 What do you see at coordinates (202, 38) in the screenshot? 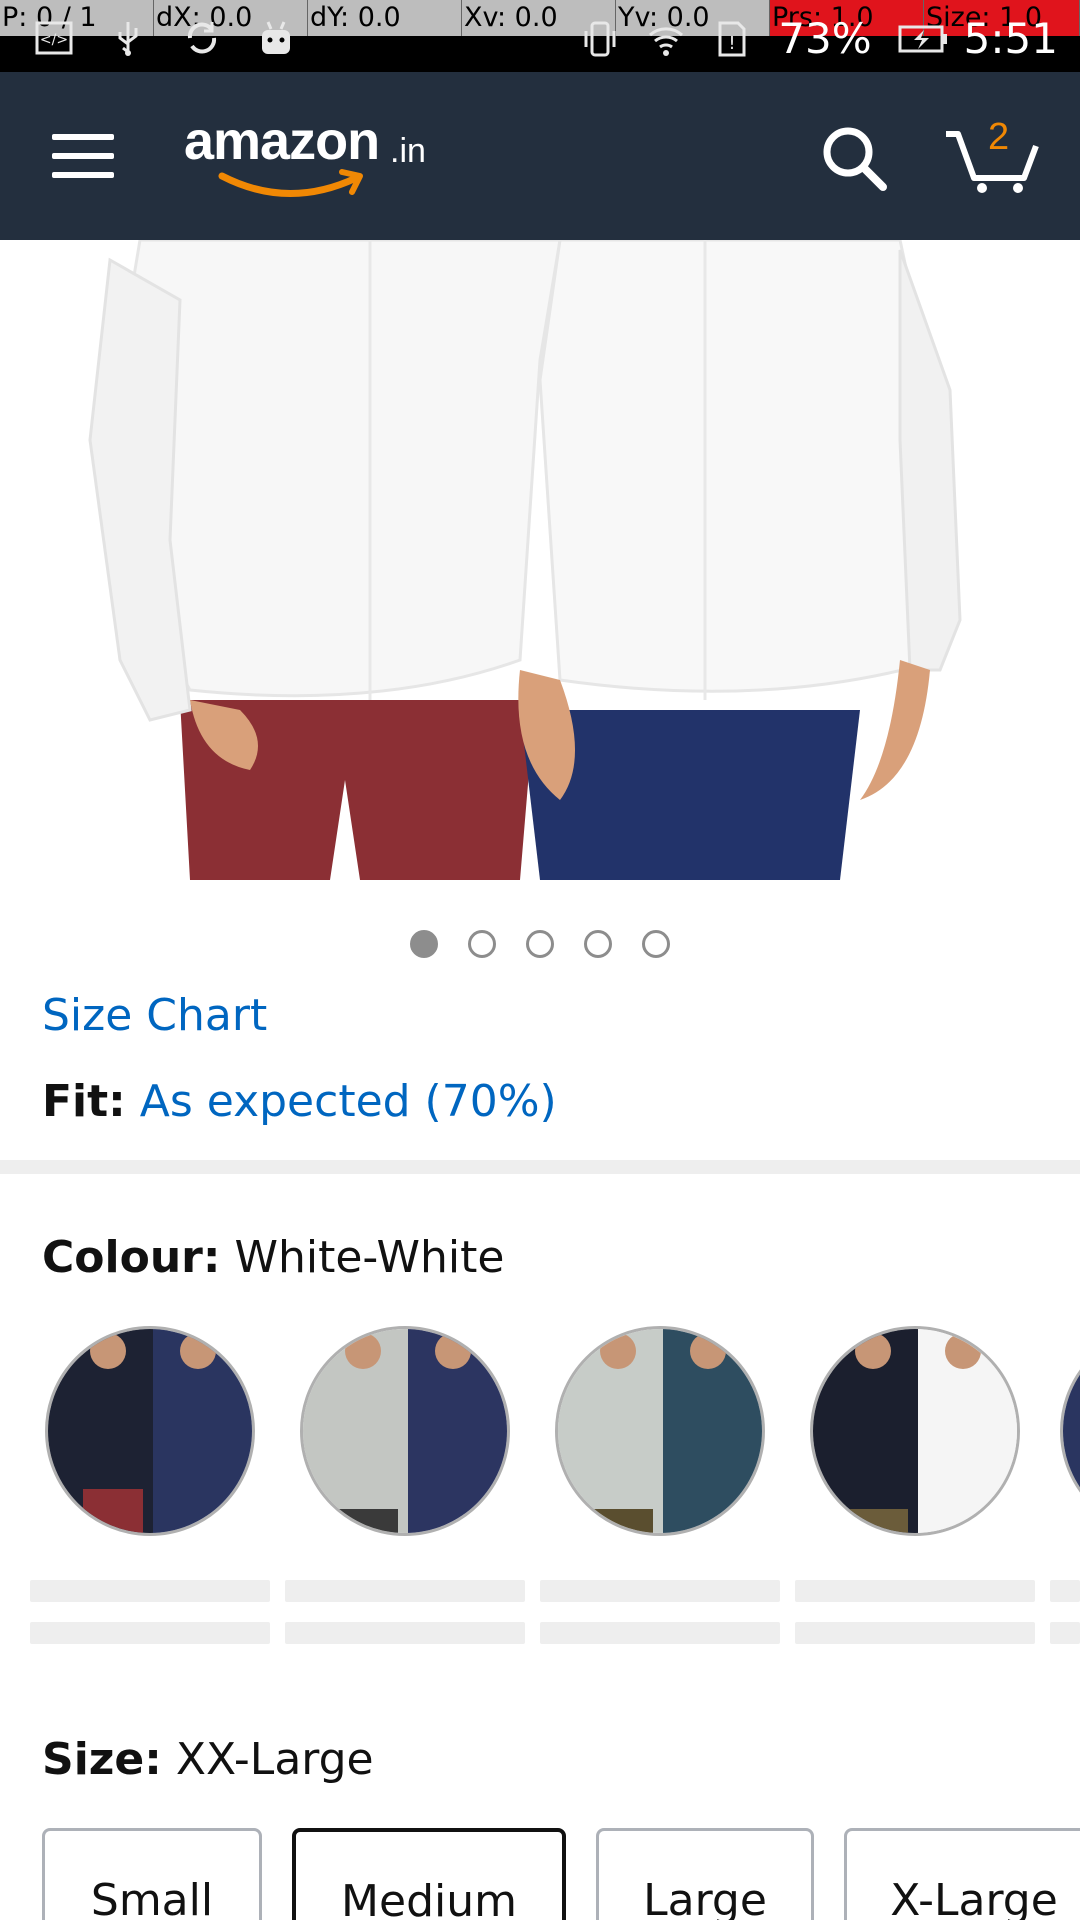
I see `sync-icon` at bounding box center [202, 38].